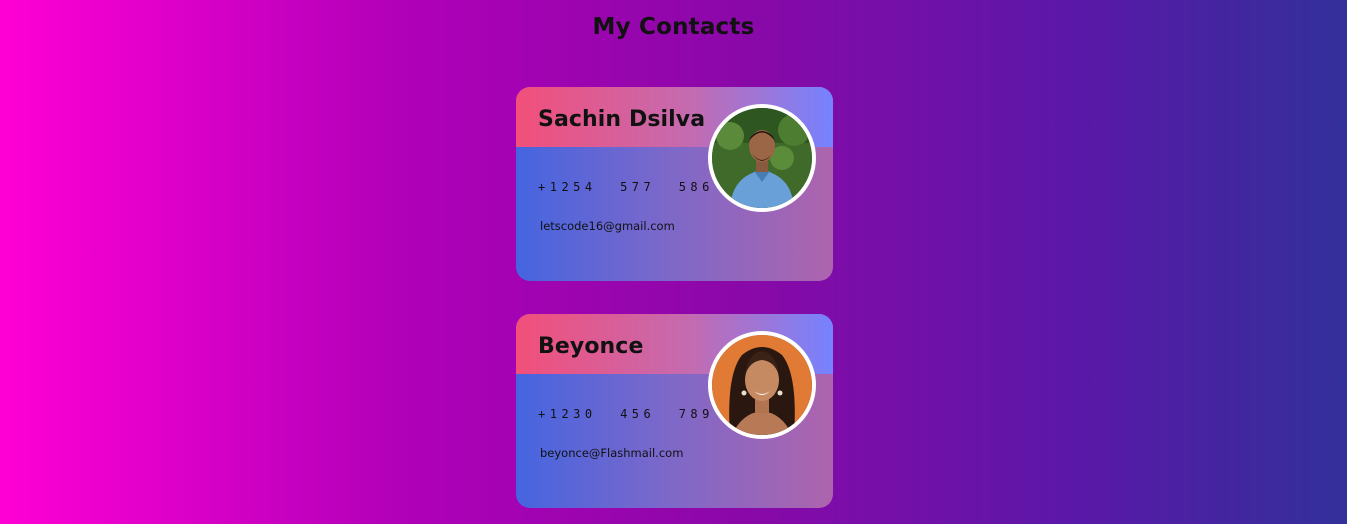 This screenshot has width=1347, height=524. I want to click on page-title: My Contacts, so click(673, 27).